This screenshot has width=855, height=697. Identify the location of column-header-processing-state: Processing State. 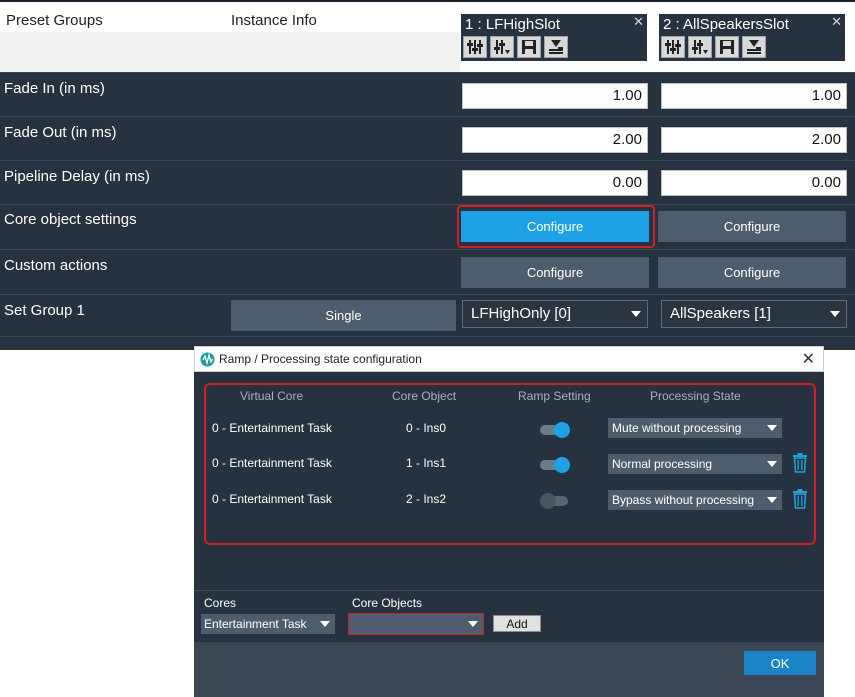
(695, 396).